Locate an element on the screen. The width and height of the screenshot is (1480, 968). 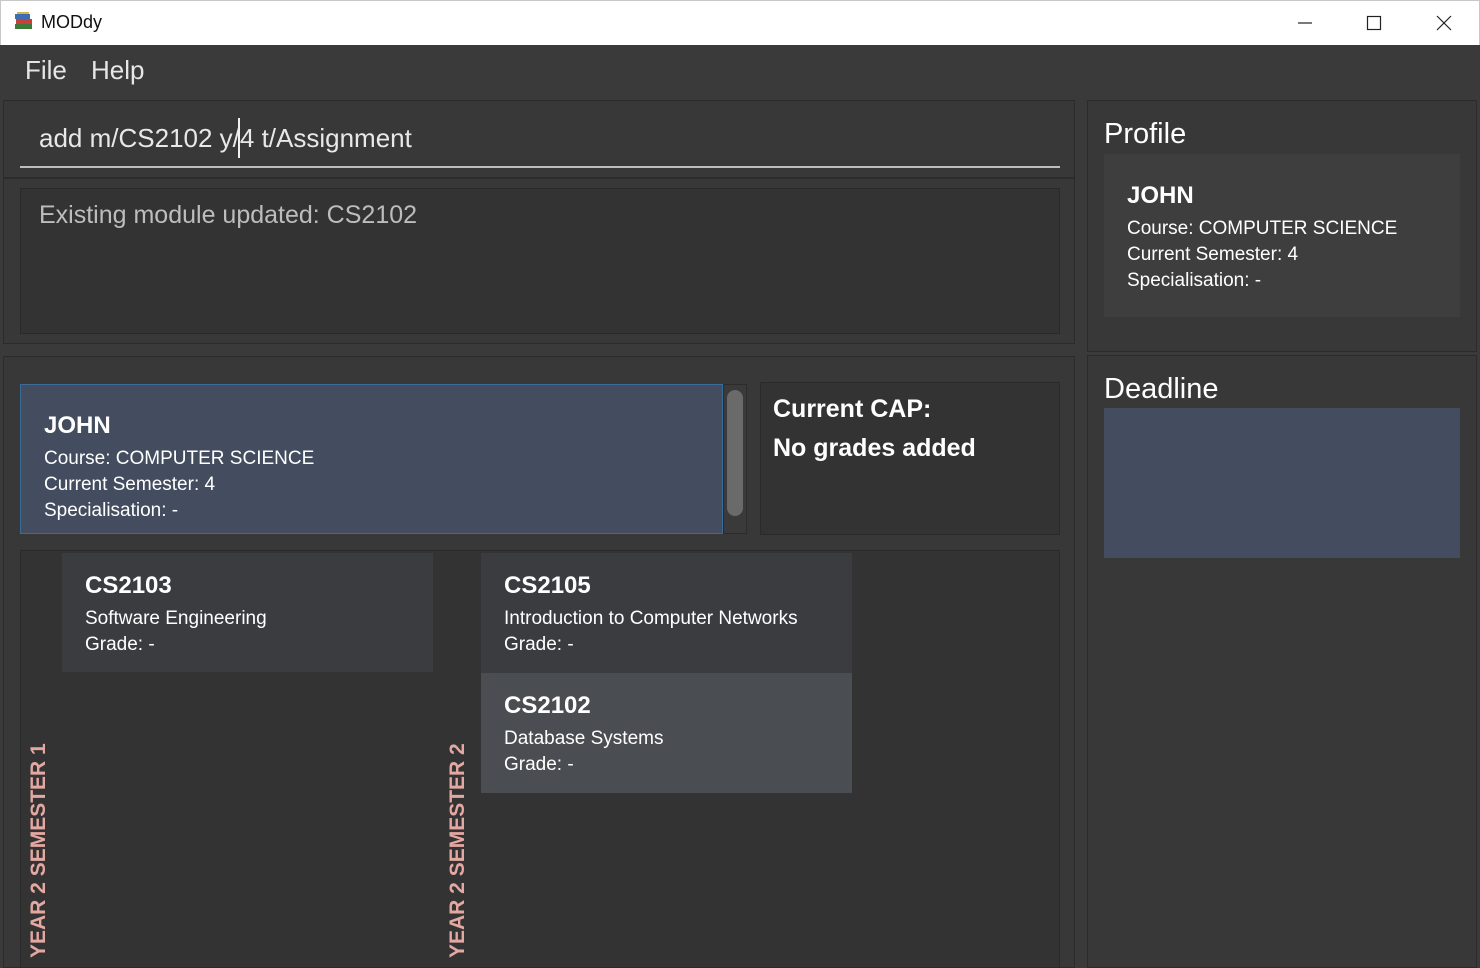
module-code: CS2103 is located at coordinates (128, 585).